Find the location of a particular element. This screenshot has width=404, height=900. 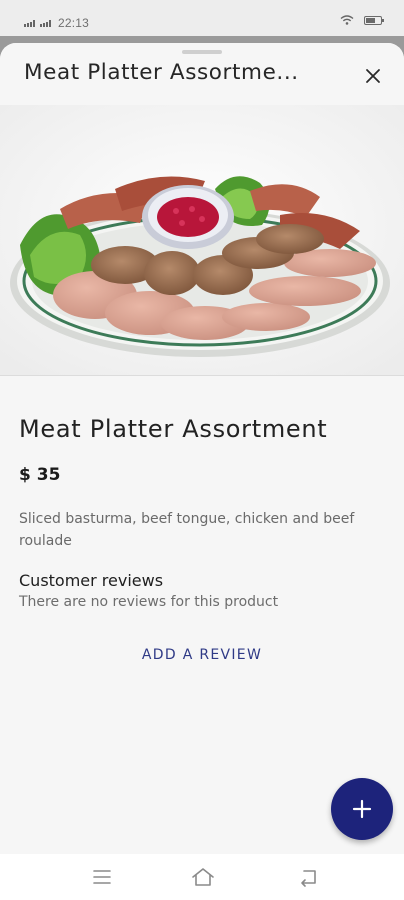

status-time: 22:13 is located at coordinates (74, 23).